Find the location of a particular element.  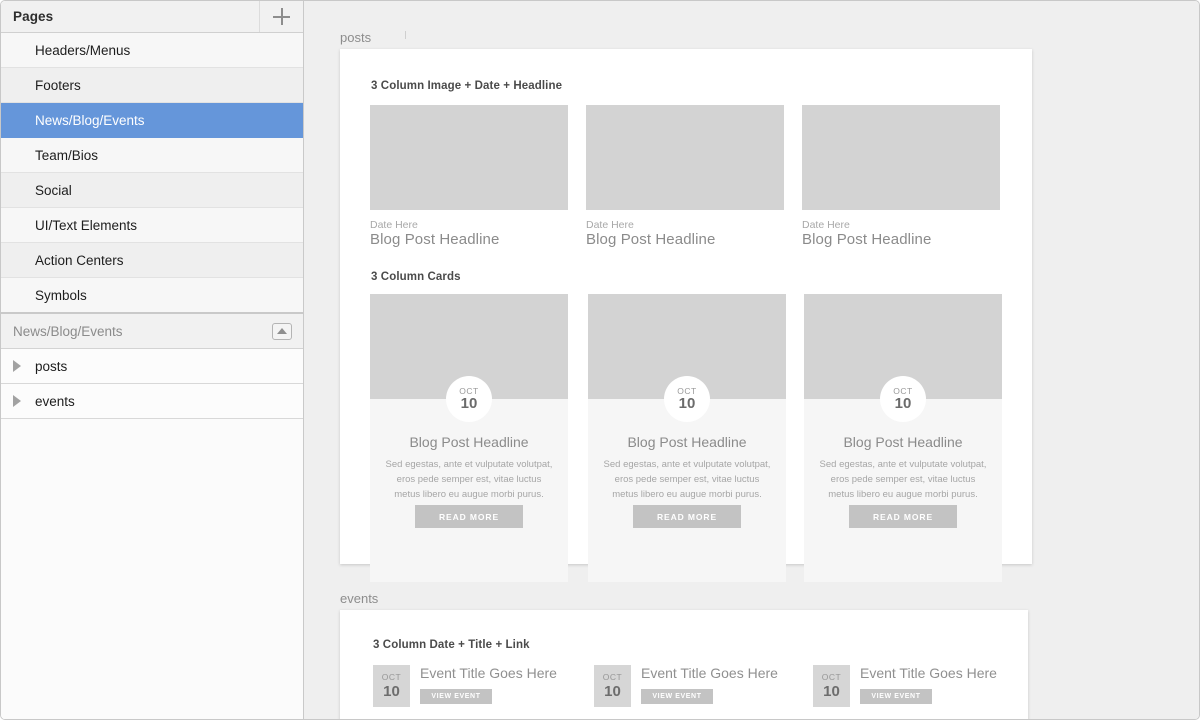

sidebar-item-team-bios: Team/Bios is located at coordinates (152, 155).